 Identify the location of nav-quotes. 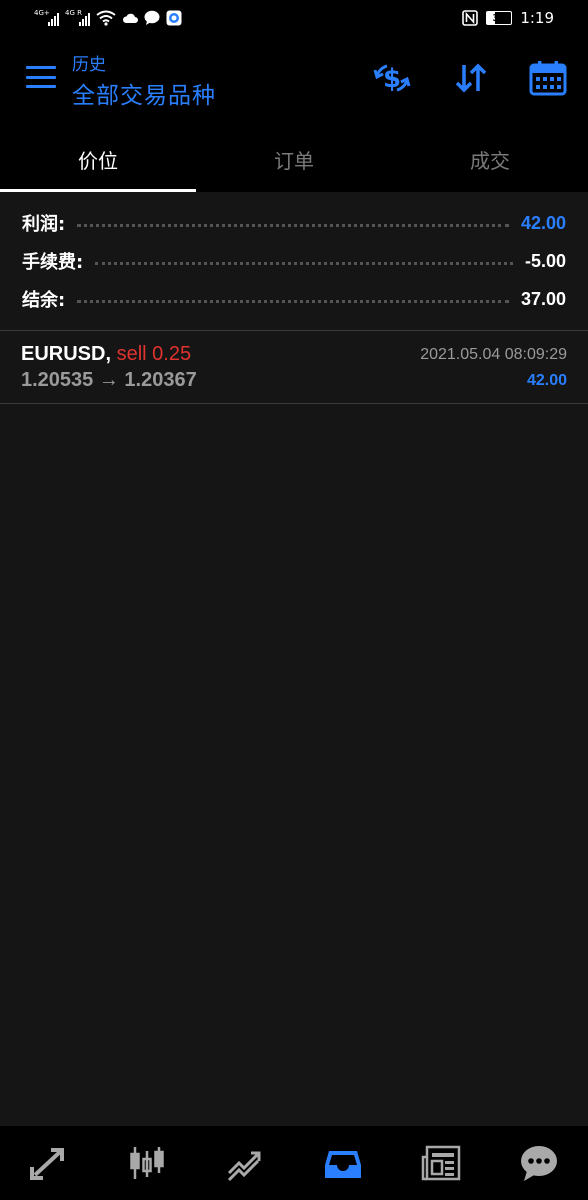
(49, 1163).